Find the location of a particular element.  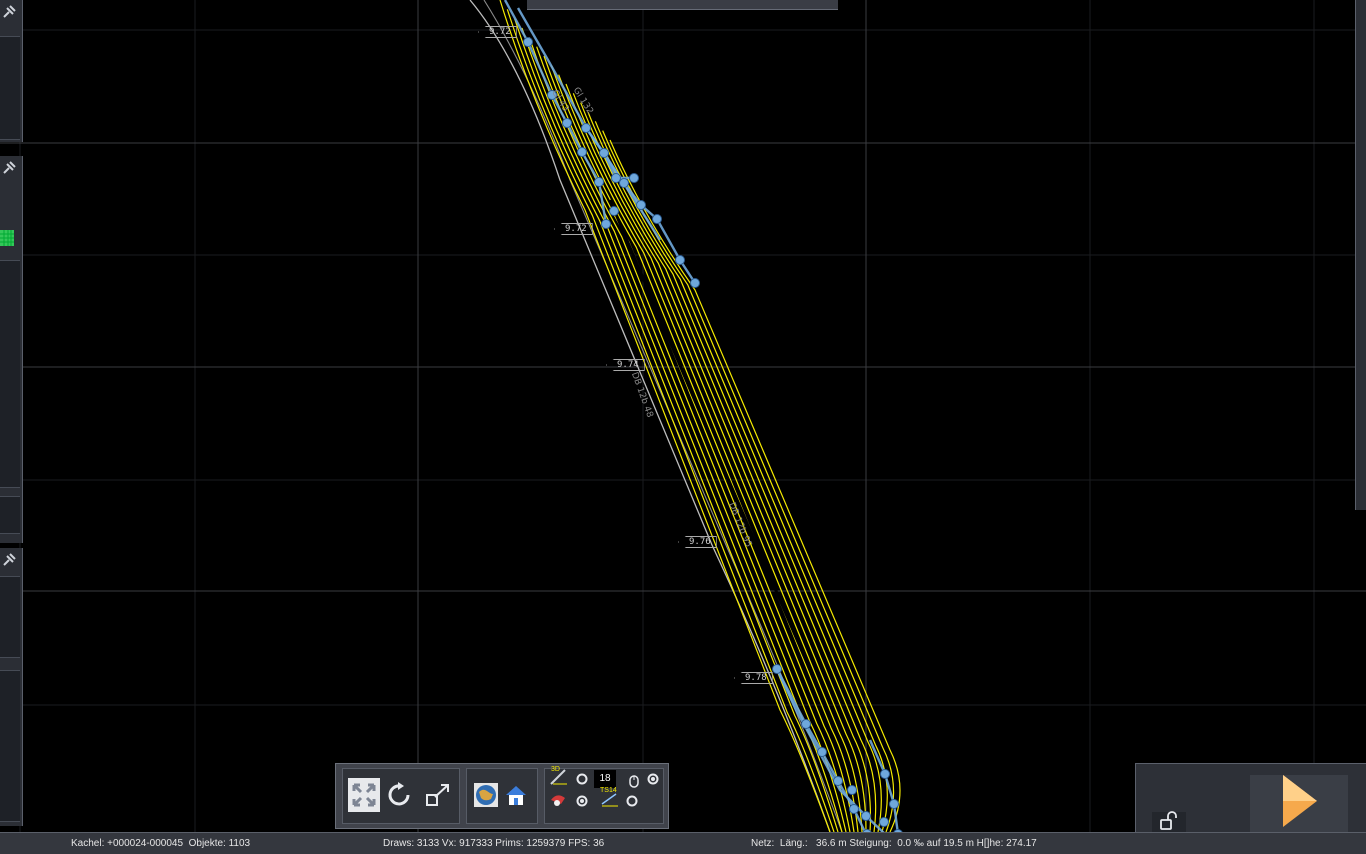

status-kachel: Kachel: +000024-000045 Objekte: 1103 is located at coordinates (161, 843).